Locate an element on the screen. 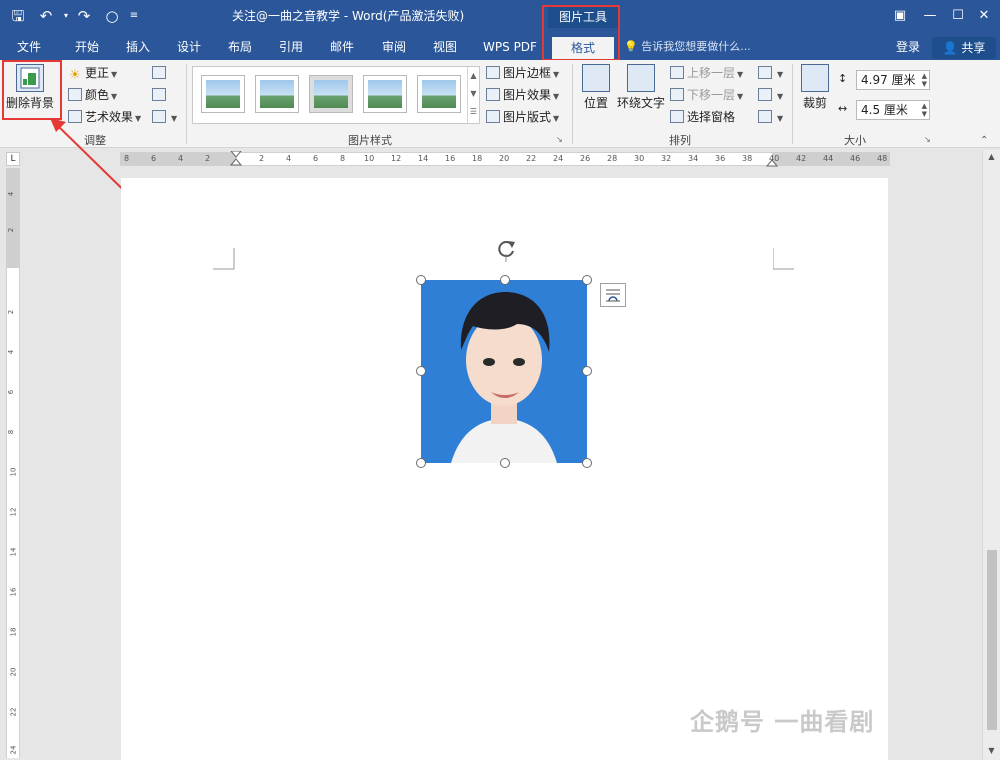  ruler-tick: 42 is located at coordinates (801, 158).